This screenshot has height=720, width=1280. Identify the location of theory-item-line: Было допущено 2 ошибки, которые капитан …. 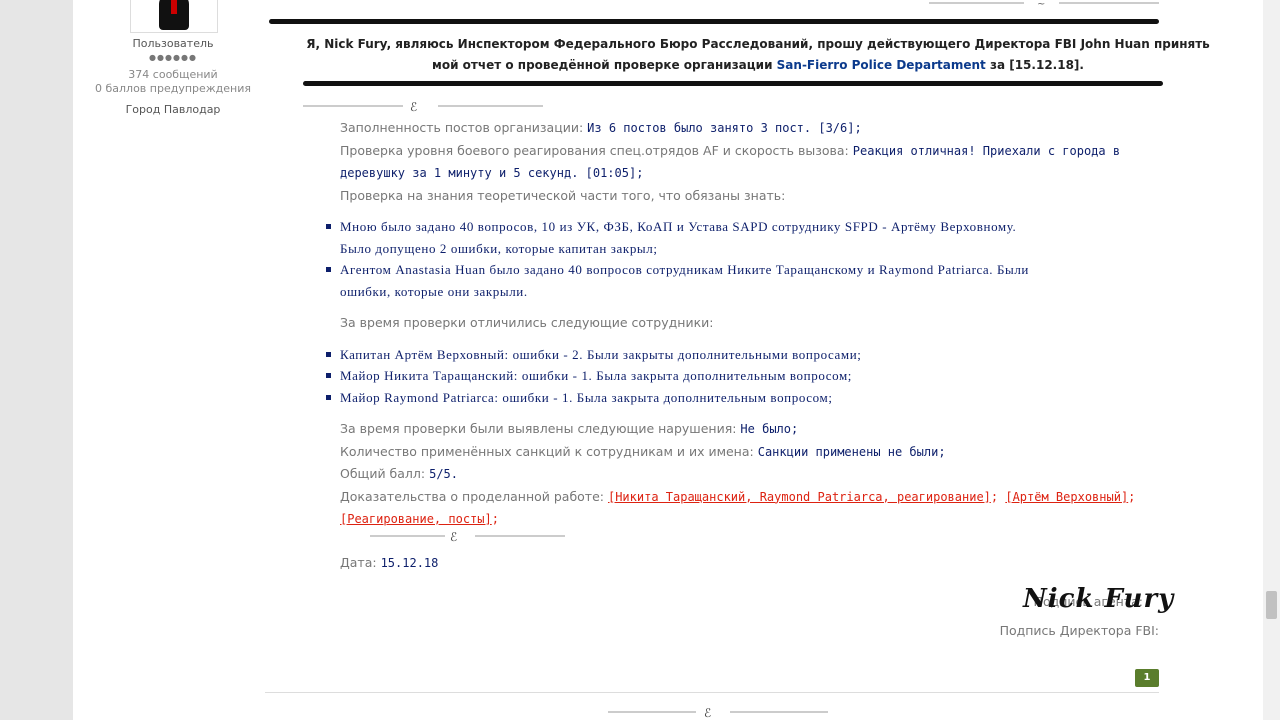
(499, 248).